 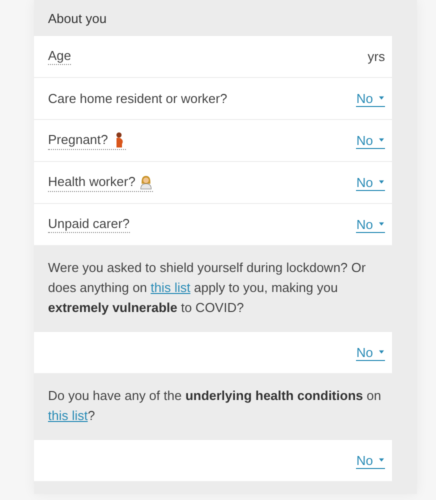 I want to click on unit-label: yrs, so click(x=376, y=56).